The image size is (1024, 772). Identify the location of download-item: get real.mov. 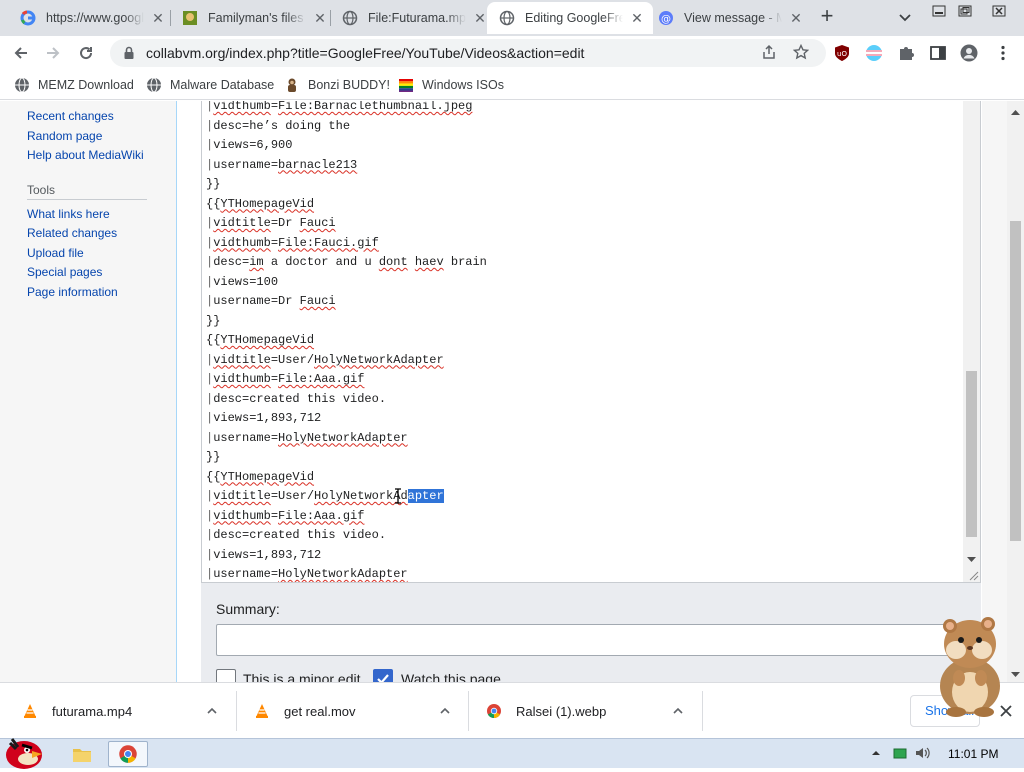
(305, 711).